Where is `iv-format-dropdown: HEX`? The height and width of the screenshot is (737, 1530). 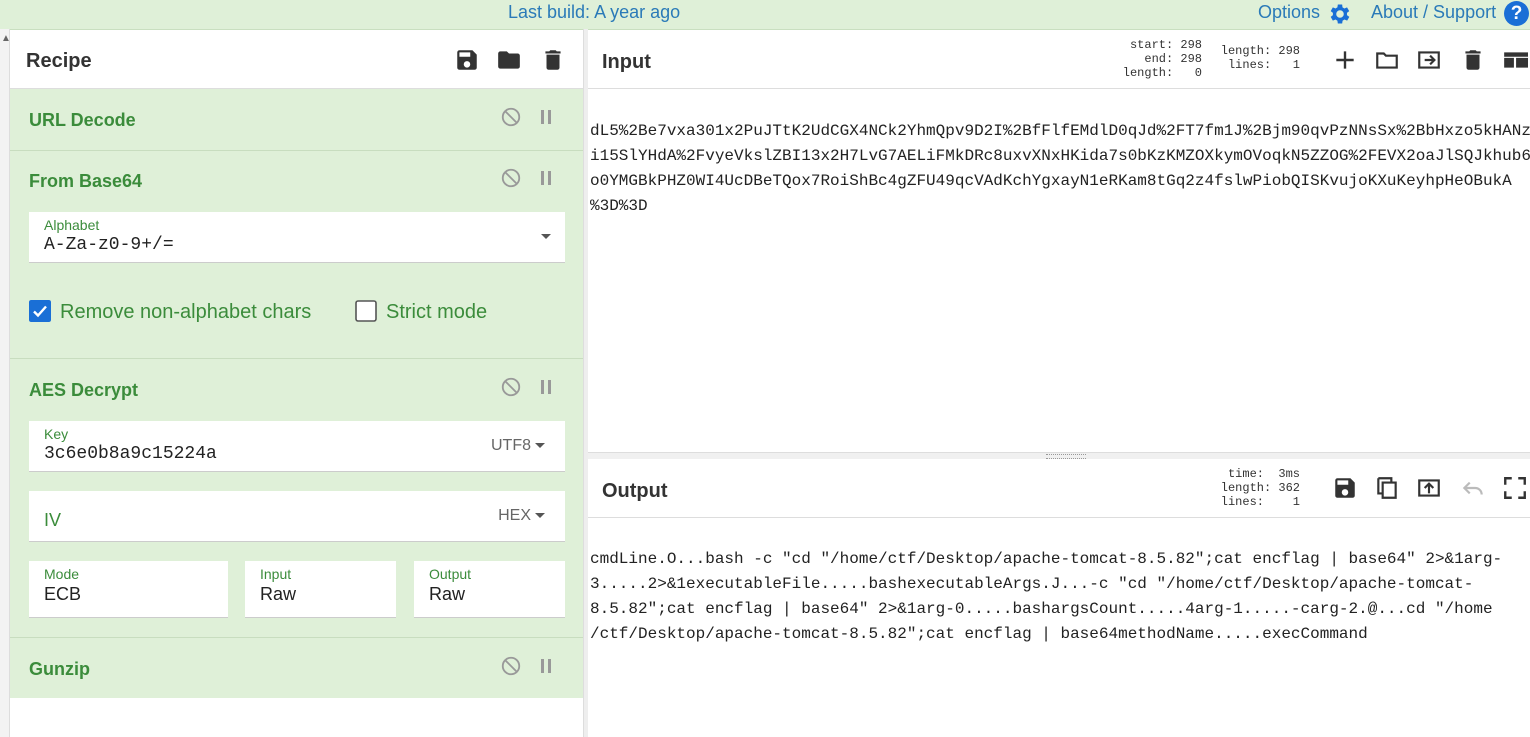 iv-format-dropdown: HEX is located at coordinates (521, 516).